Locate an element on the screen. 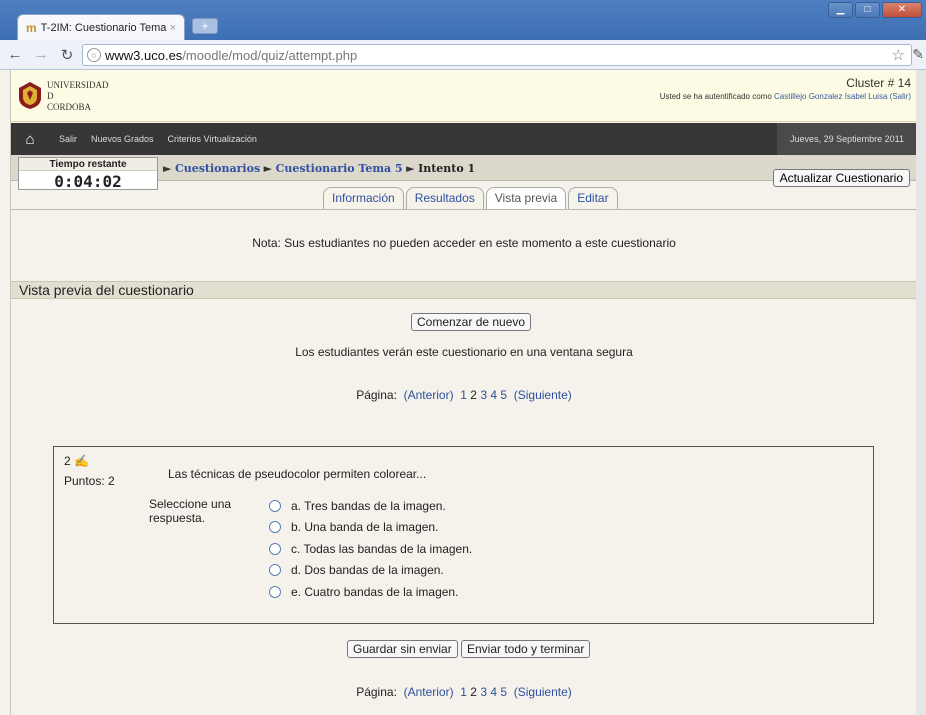 This screenshot has width=926, height=715. moodle-favicon-icon: m is located at coordinates (31, 27).